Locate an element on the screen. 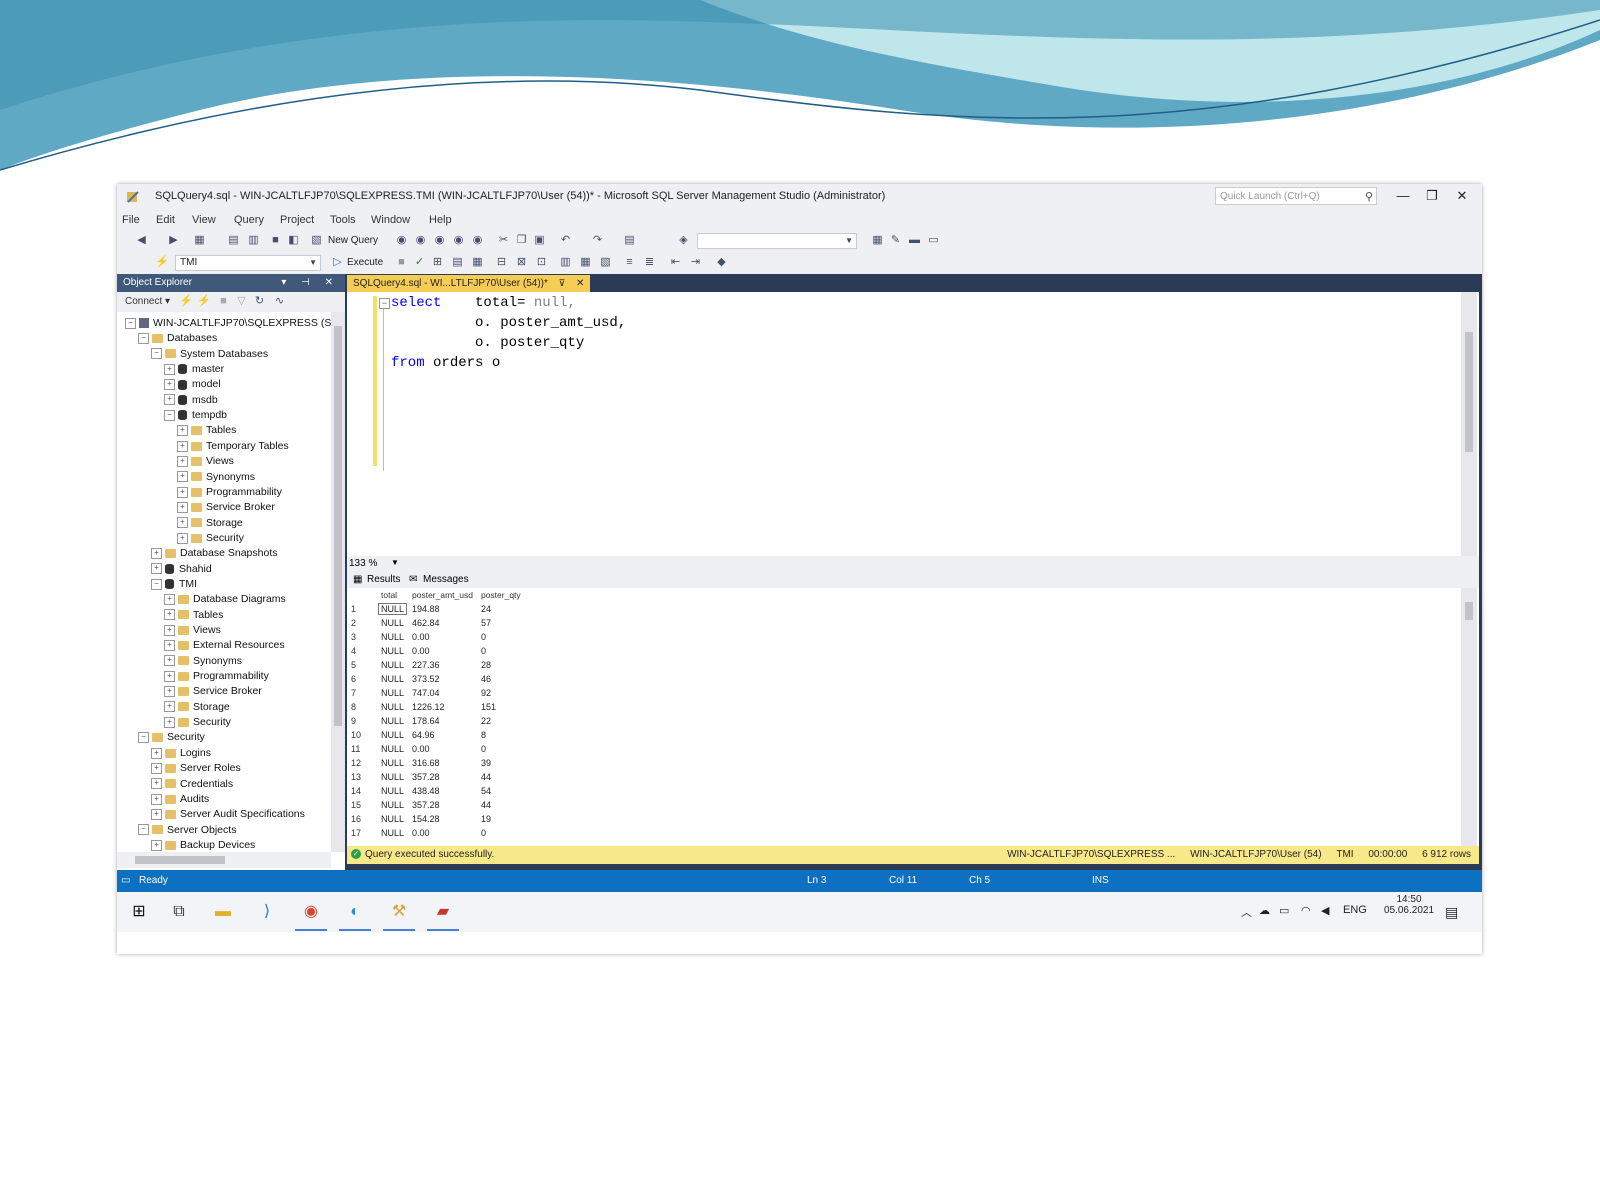  file-results-icon: ▧ is located at coordinates (605, 262).